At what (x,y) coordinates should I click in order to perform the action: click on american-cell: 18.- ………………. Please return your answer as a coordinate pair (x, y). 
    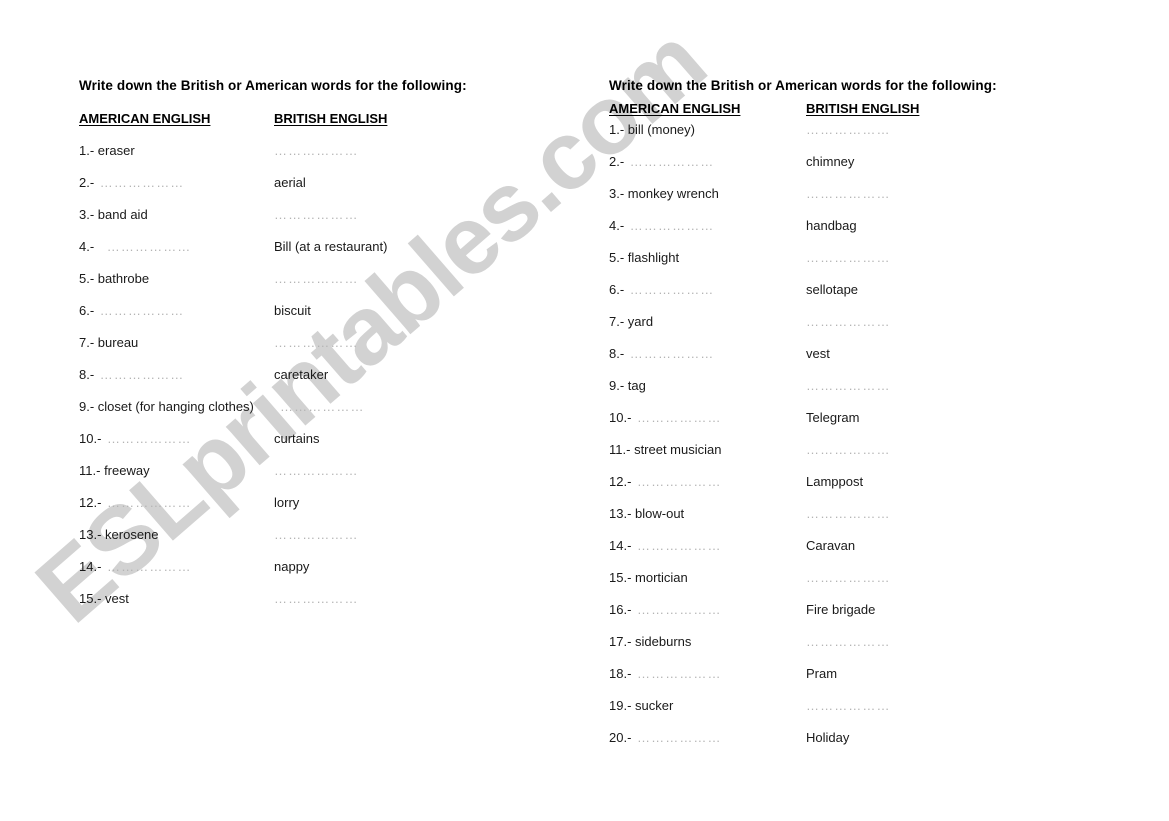
    Looking at the image, I should click on (665, 674).